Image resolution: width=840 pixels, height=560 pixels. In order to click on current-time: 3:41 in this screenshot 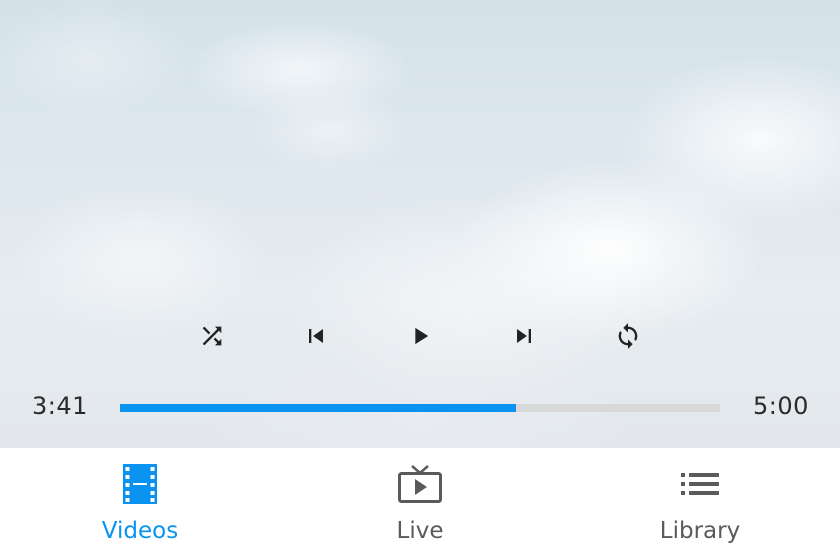, I will do `click(60, 406)`.